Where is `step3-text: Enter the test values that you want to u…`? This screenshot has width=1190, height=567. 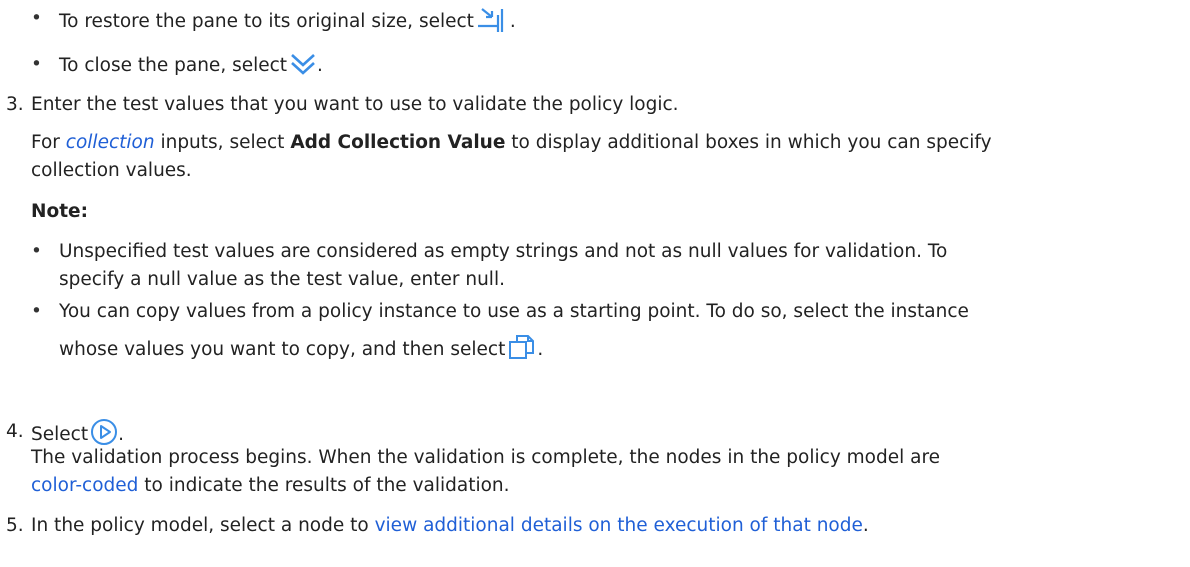 step3-text: Enter the test values that you want to u… is located at coordinates (355, 104).